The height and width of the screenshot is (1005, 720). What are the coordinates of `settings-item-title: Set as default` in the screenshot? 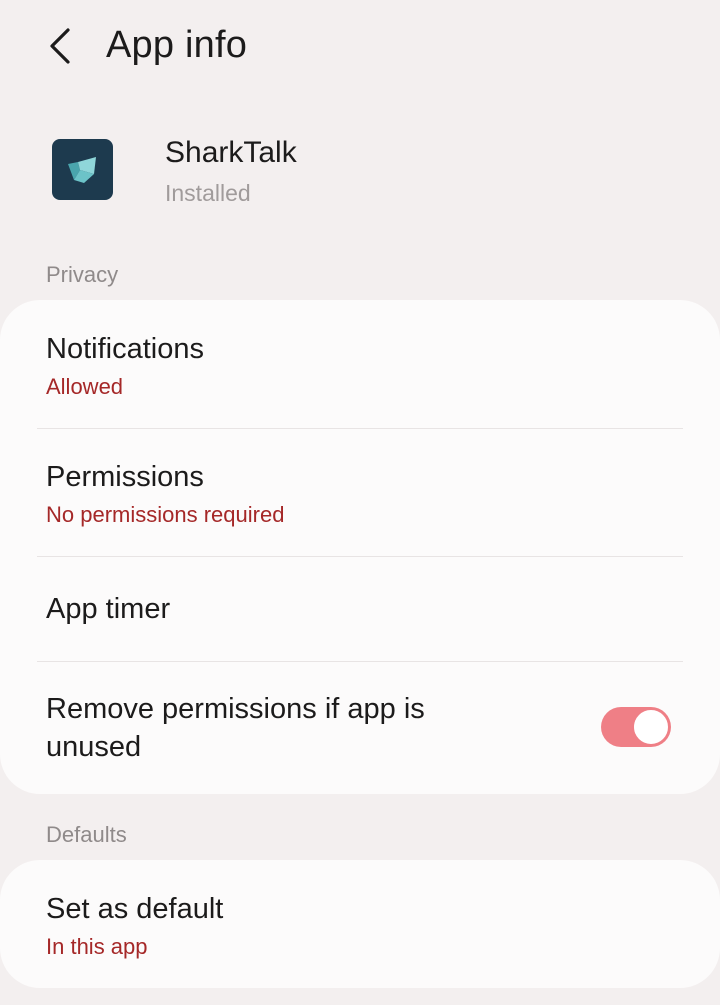 It's located at (135, 909).